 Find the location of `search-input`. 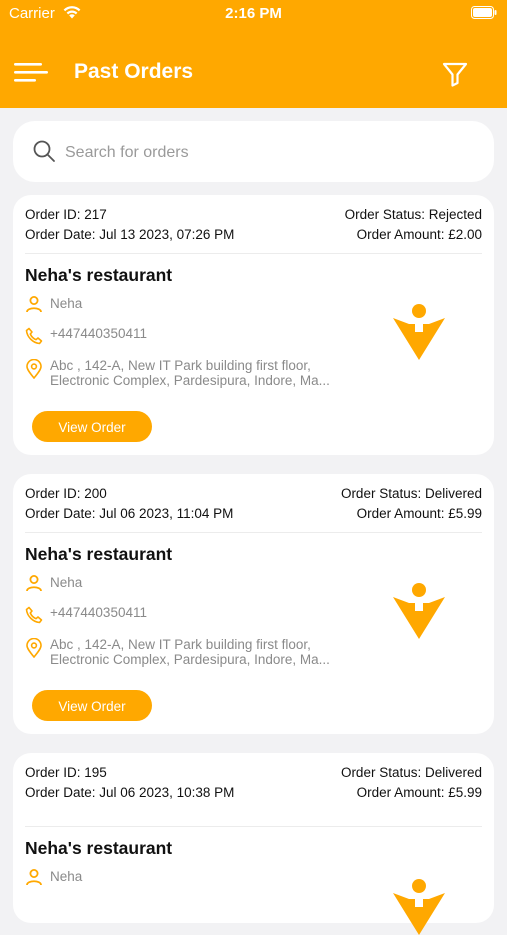

search-input is located at coordinates (265, 153).